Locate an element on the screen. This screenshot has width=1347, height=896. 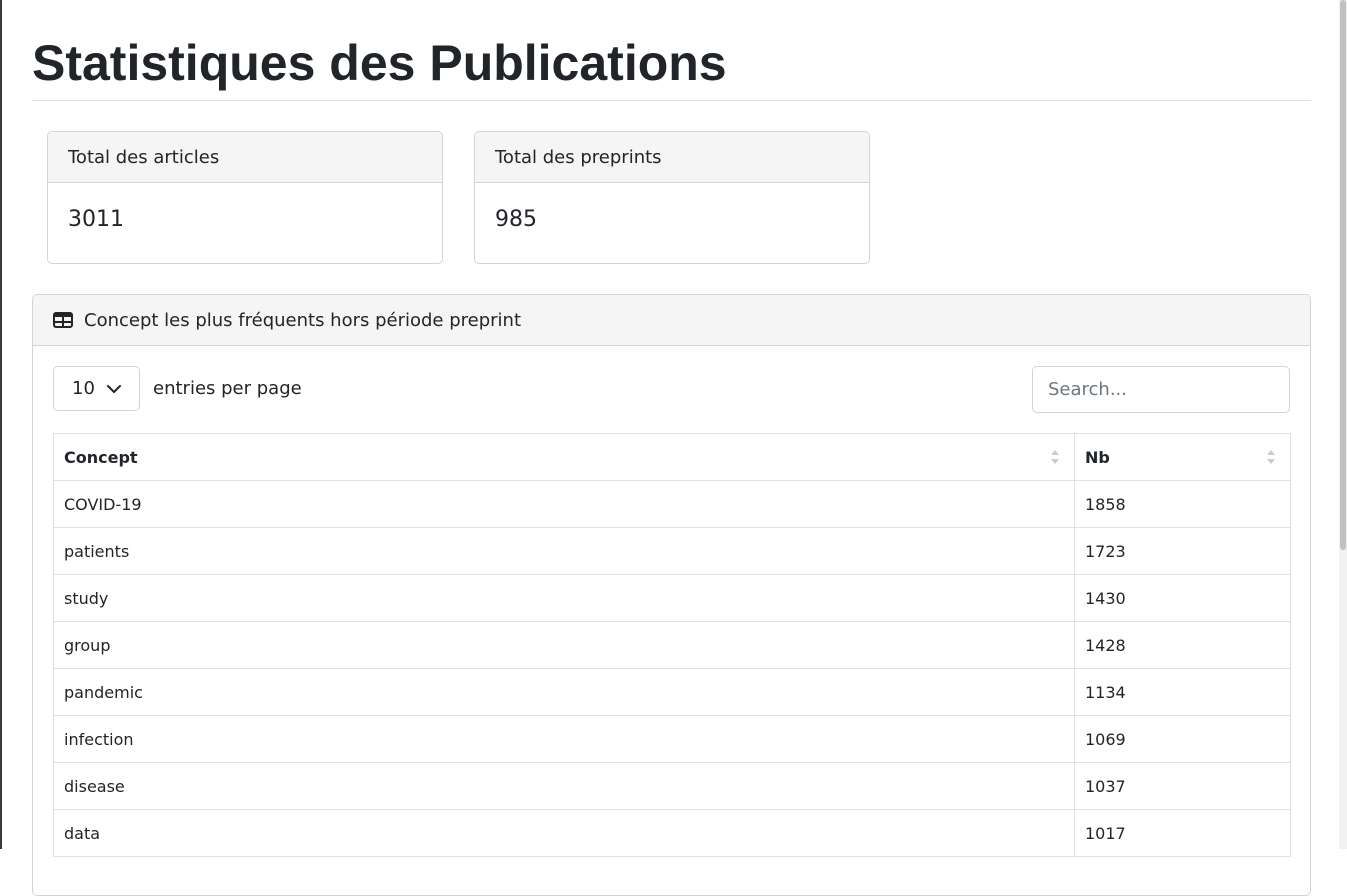
cell-nb: 1723 is located at coordinates (1182, 551).